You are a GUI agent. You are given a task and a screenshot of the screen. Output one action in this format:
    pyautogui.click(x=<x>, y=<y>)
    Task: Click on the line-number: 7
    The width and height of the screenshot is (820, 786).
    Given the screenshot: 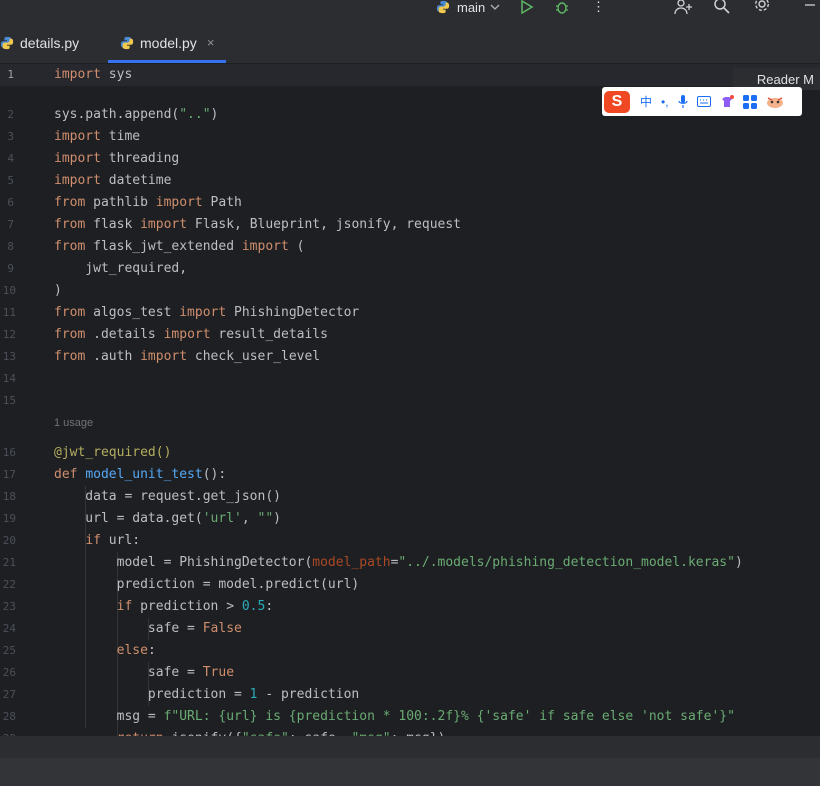 What is the action you would take?
    pyautogui.click(x=10, y=224)
    